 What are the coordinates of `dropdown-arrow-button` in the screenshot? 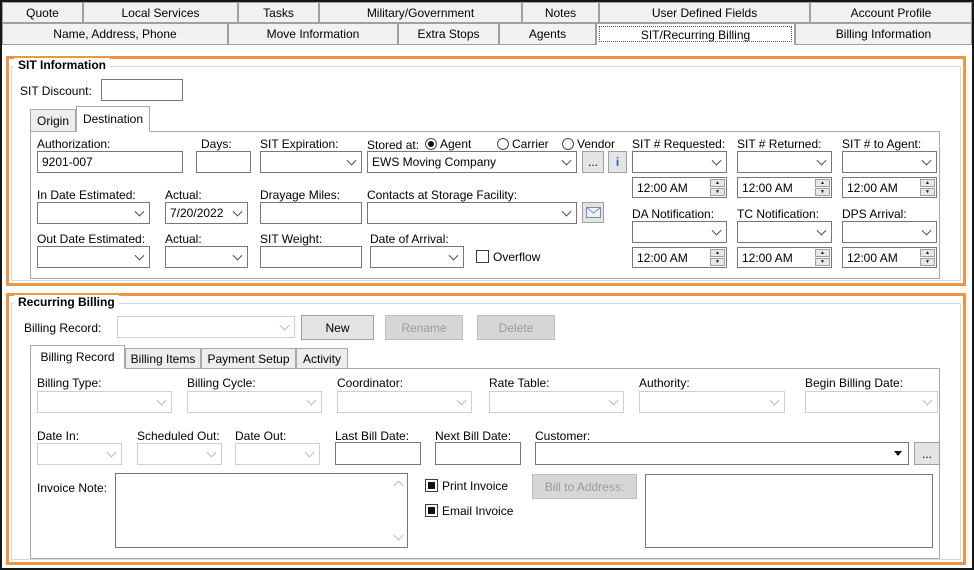 It's located at (897, 453).